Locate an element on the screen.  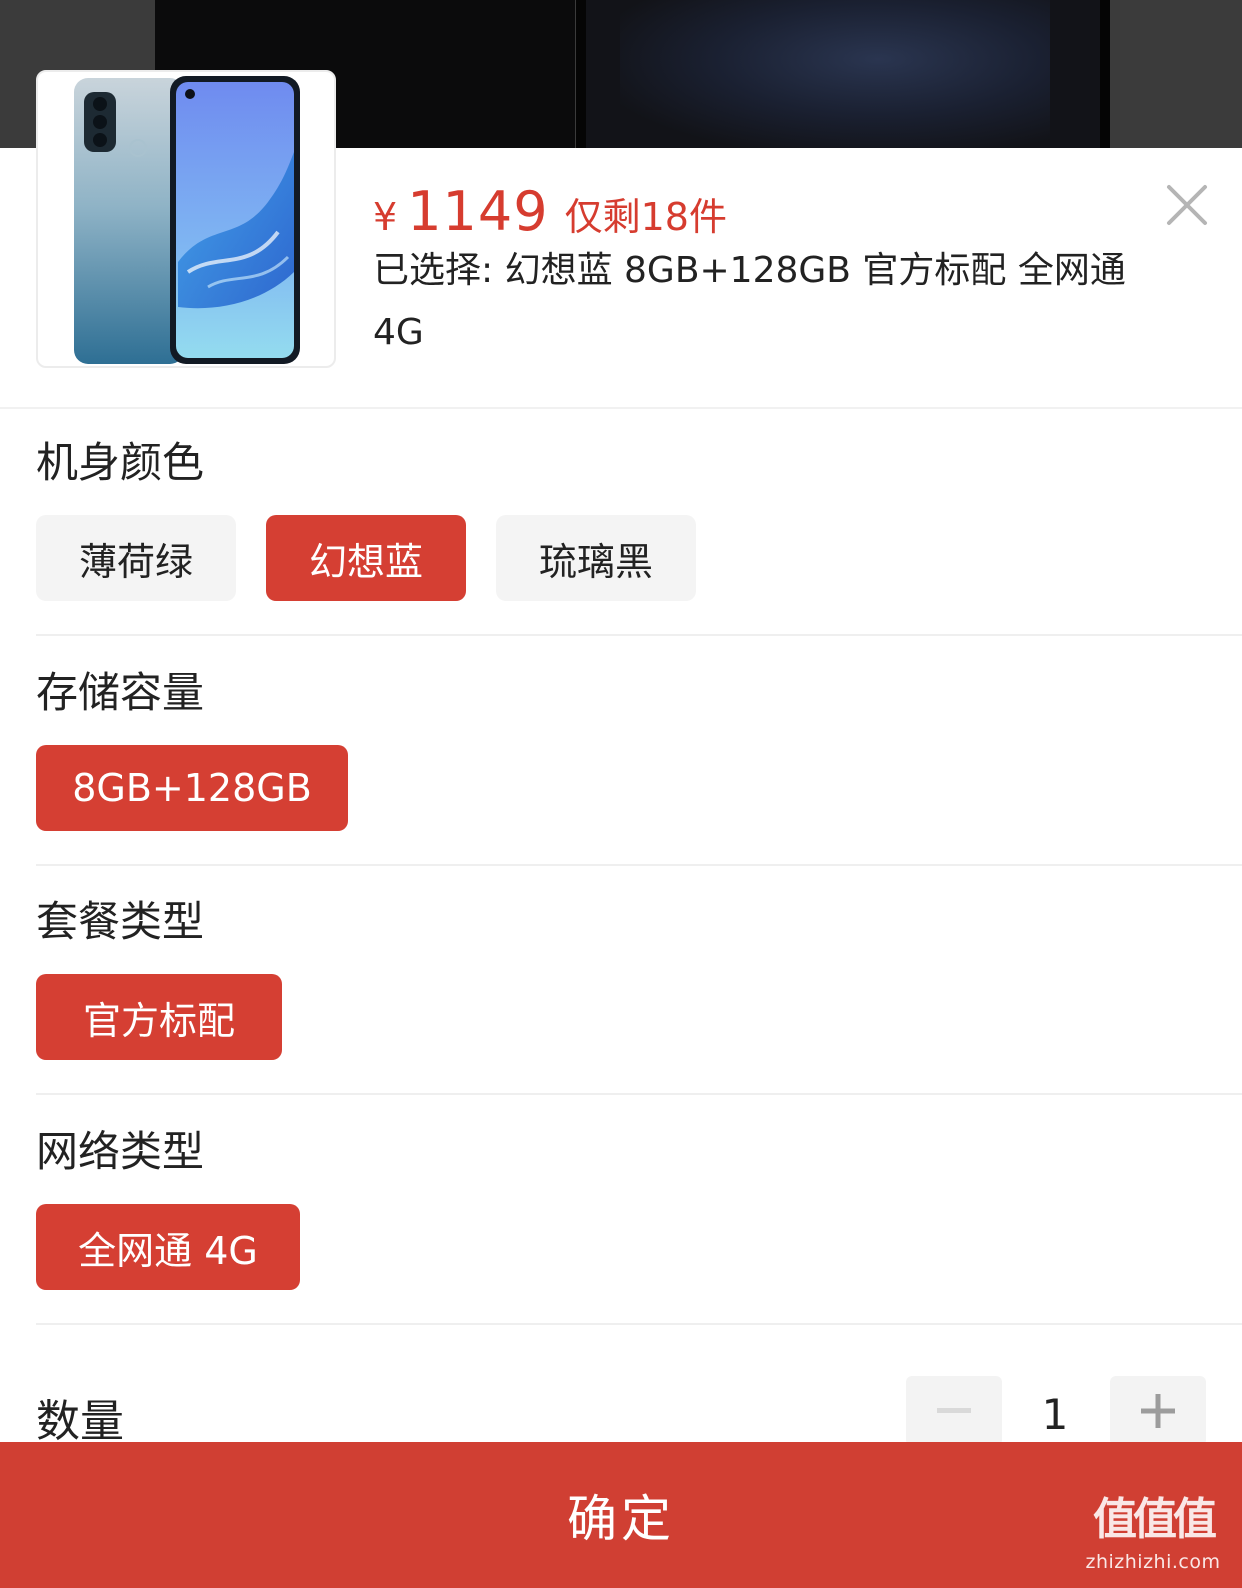
network-group: 网络类型 全网通 4G is located at coordinates (639, 1206).